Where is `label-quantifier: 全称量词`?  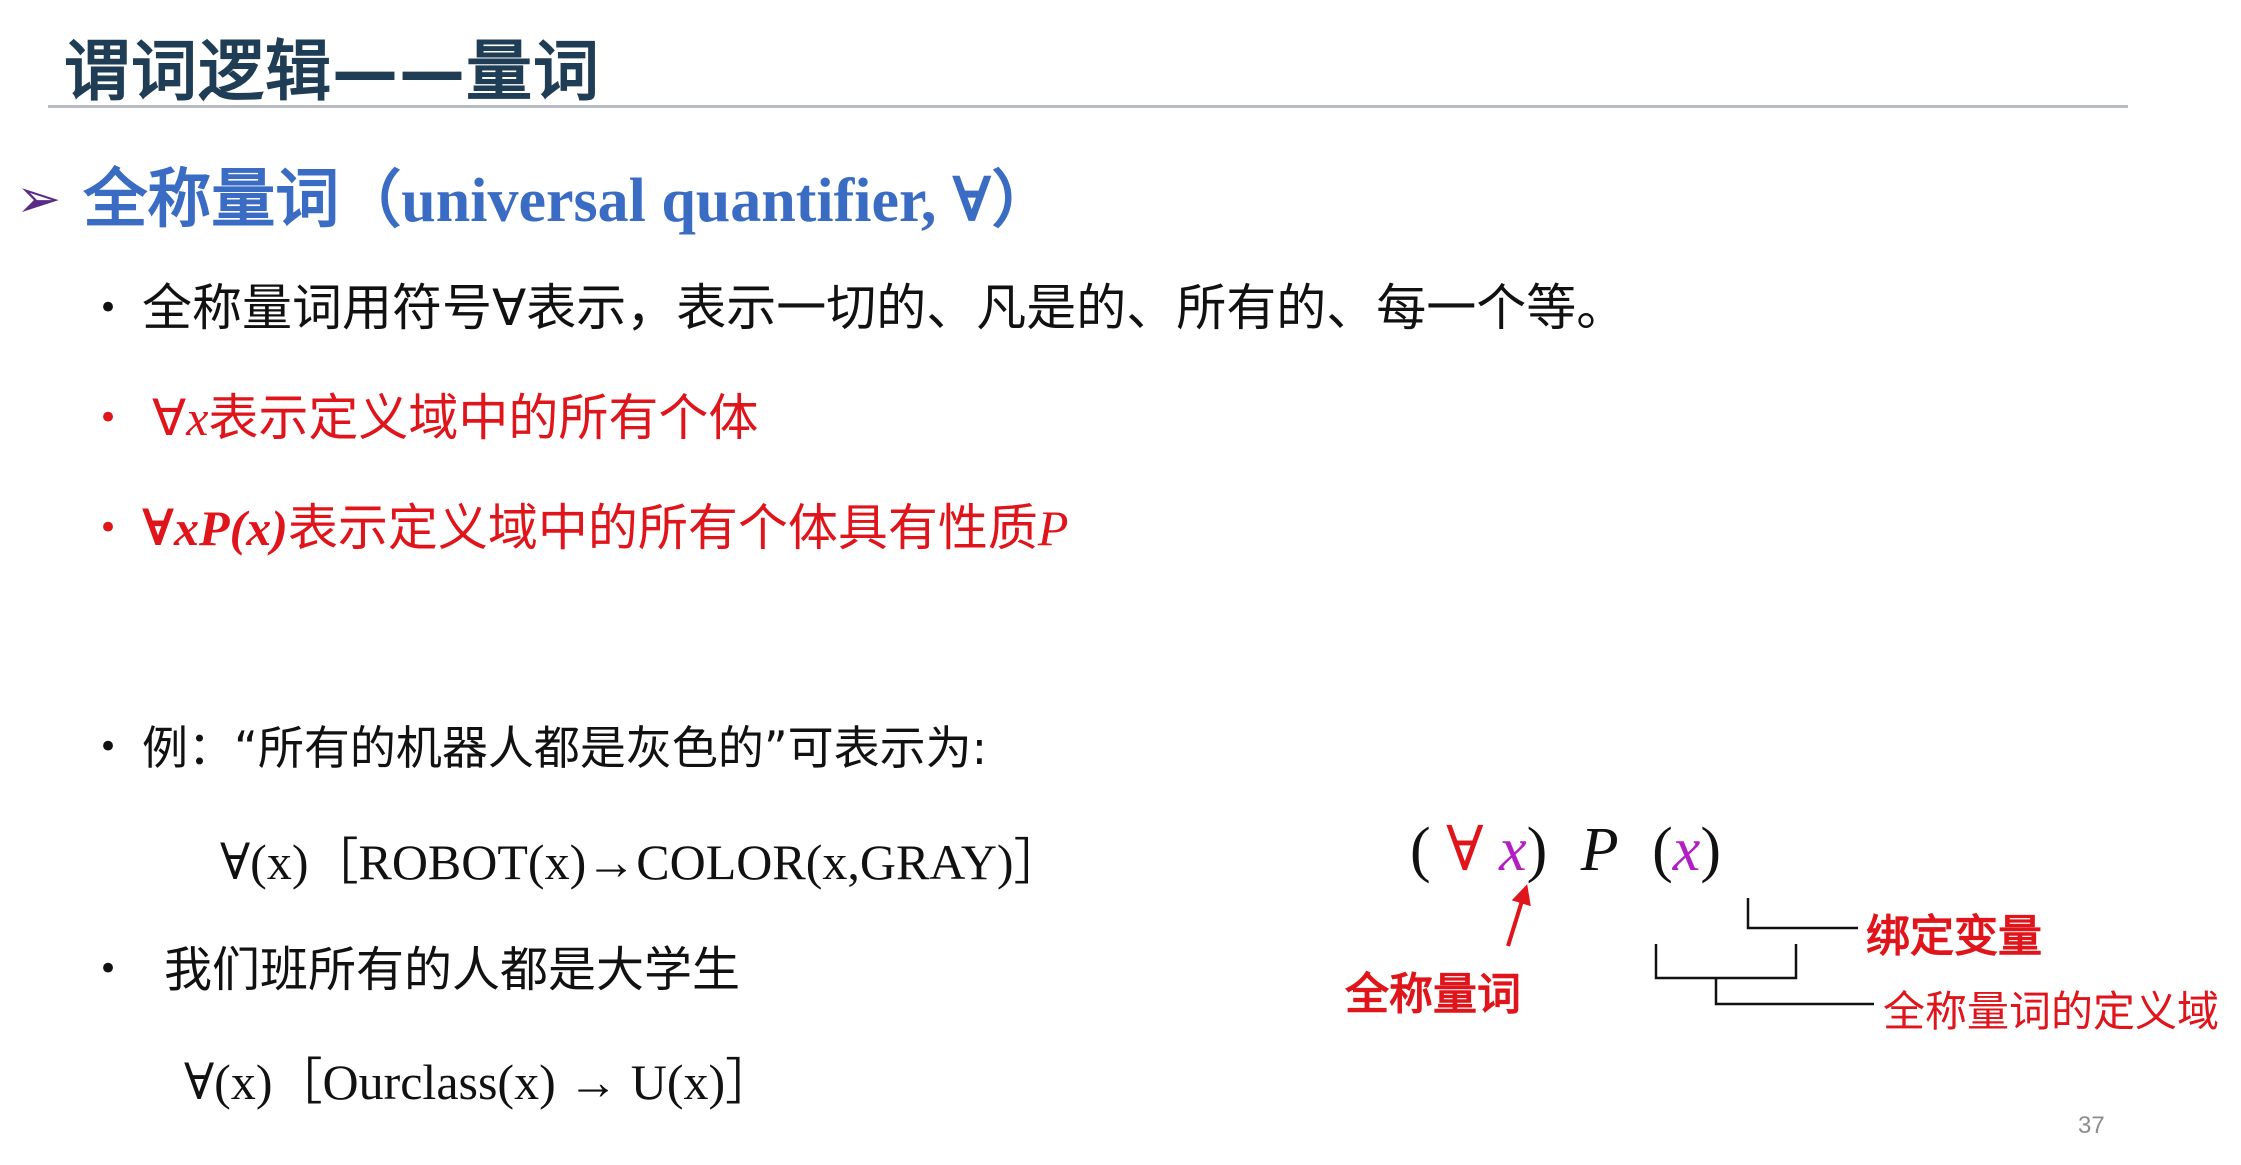 label-quantifier: 全称量词 is located at coordinates (1433, 994).